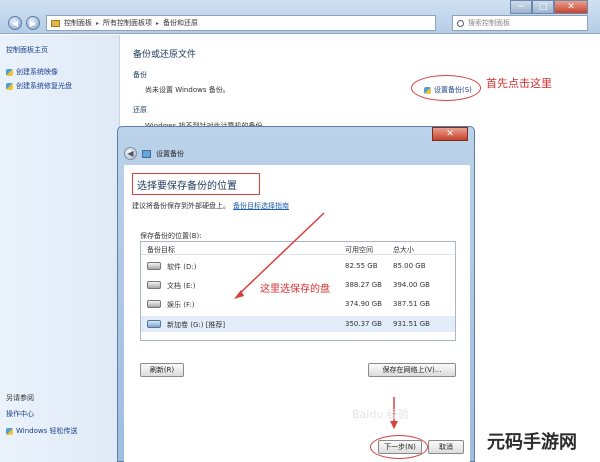 The height and width of the screenshot is (462, 600). I want to click on explorer-titlebar: − □ ✕ ◀ ▶ 控制面板 ▸ 所有控制面板项 ▸ 备份和还原 搜索控制面板, so click(300, 17).